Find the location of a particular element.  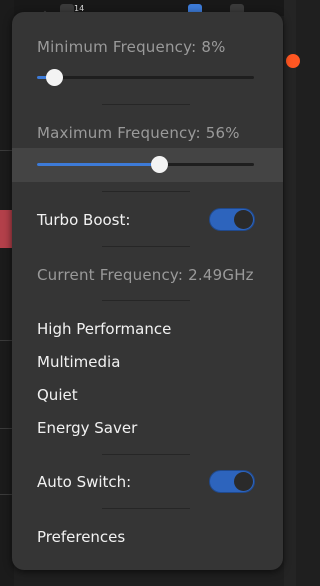

profile-quiet: Quiet is located at coordinates (57, 395).